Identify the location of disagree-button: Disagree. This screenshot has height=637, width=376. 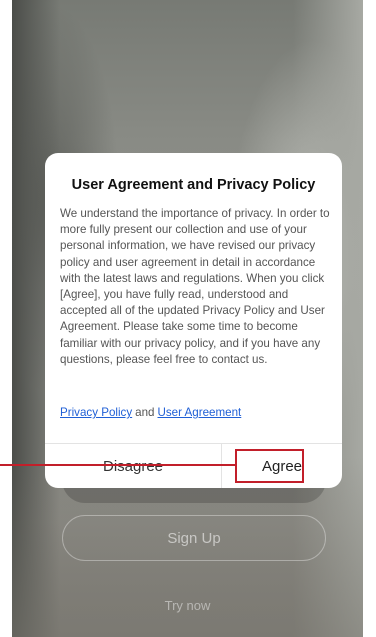
(133, 466).